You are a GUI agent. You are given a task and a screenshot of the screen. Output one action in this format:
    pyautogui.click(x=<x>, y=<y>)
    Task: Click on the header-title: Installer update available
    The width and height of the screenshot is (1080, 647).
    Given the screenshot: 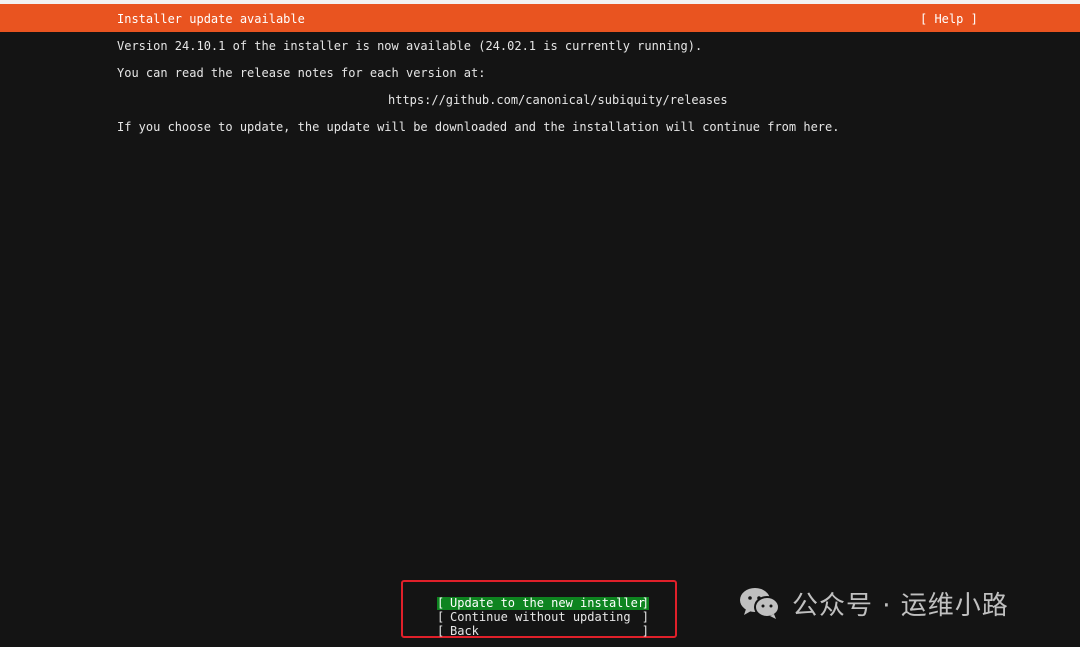 What is the action you would take?
    pyautogui.click(x=211, y=19)
    